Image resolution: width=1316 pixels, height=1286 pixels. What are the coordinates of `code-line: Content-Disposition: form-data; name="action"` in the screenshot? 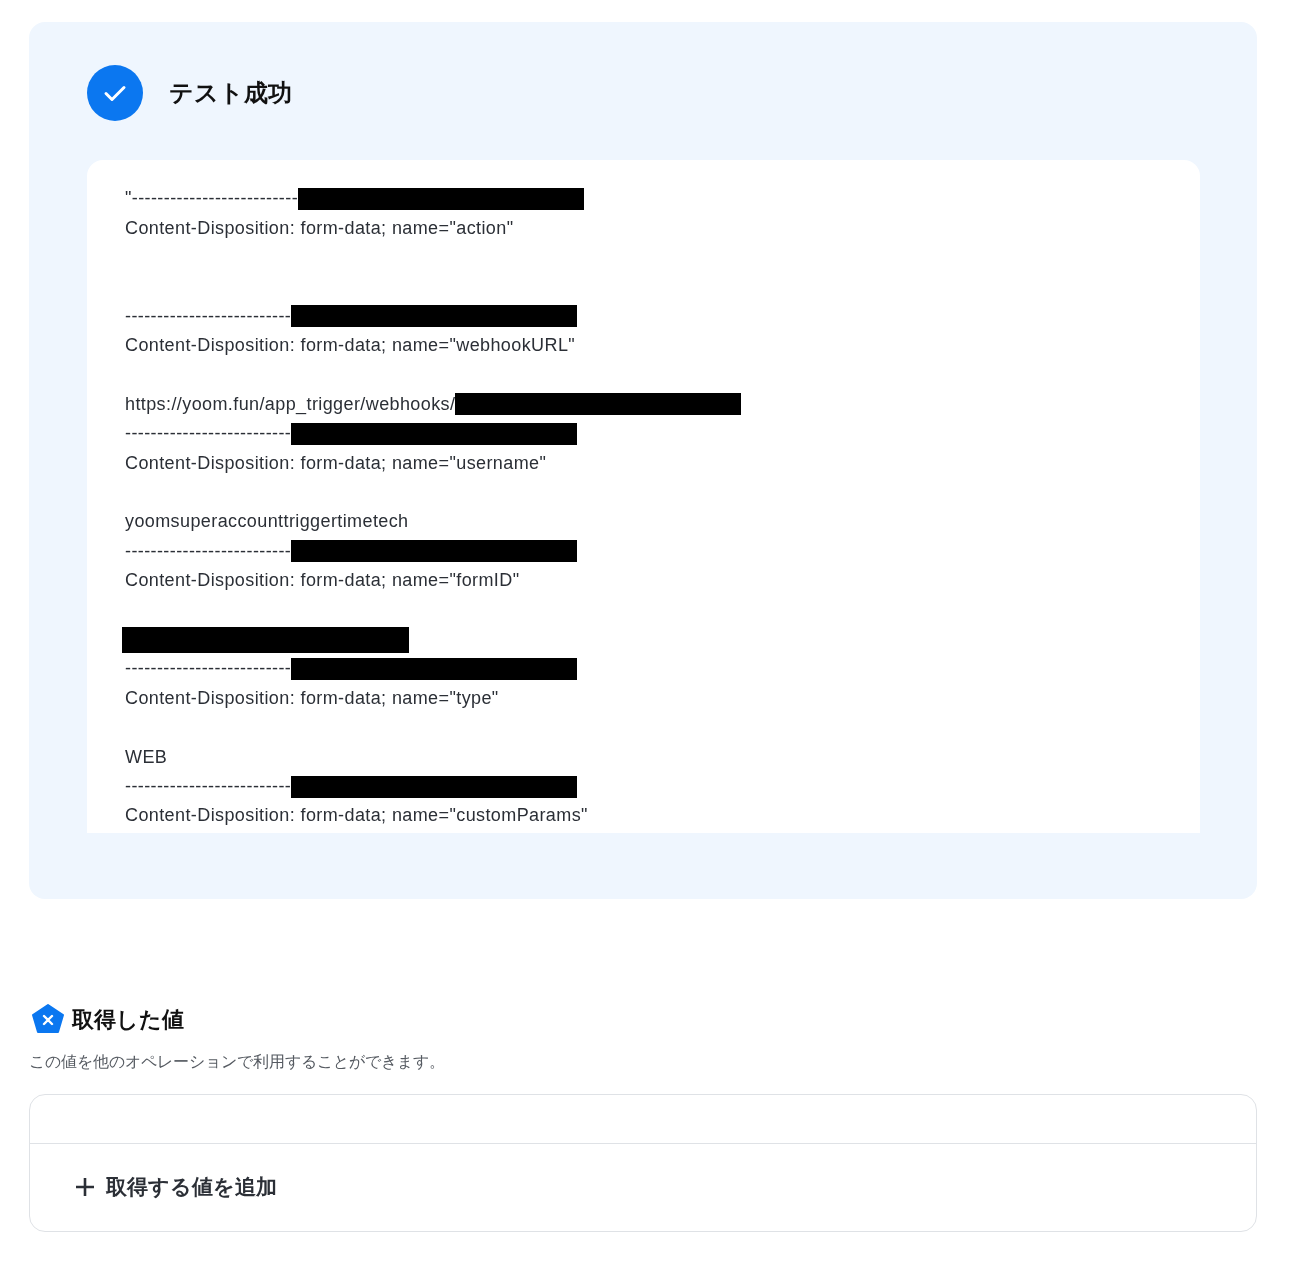 It's located at (319, 228).